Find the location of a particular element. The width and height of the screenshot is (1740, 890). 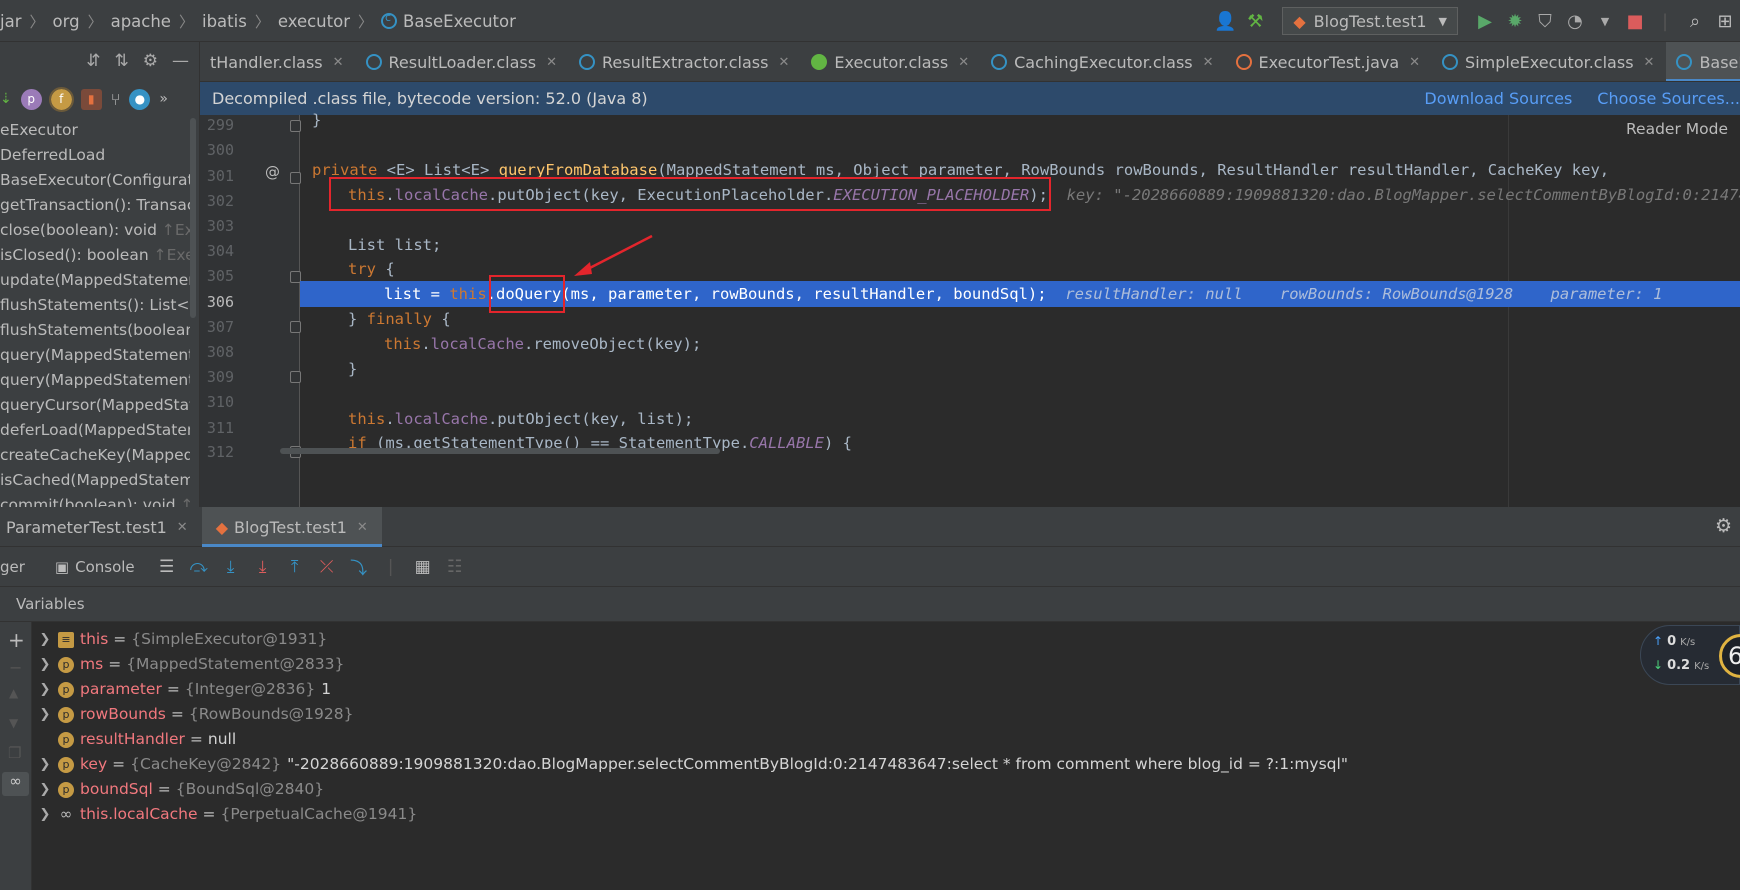

show-anonymous-icon: ● is located at coordinates (140, 99).